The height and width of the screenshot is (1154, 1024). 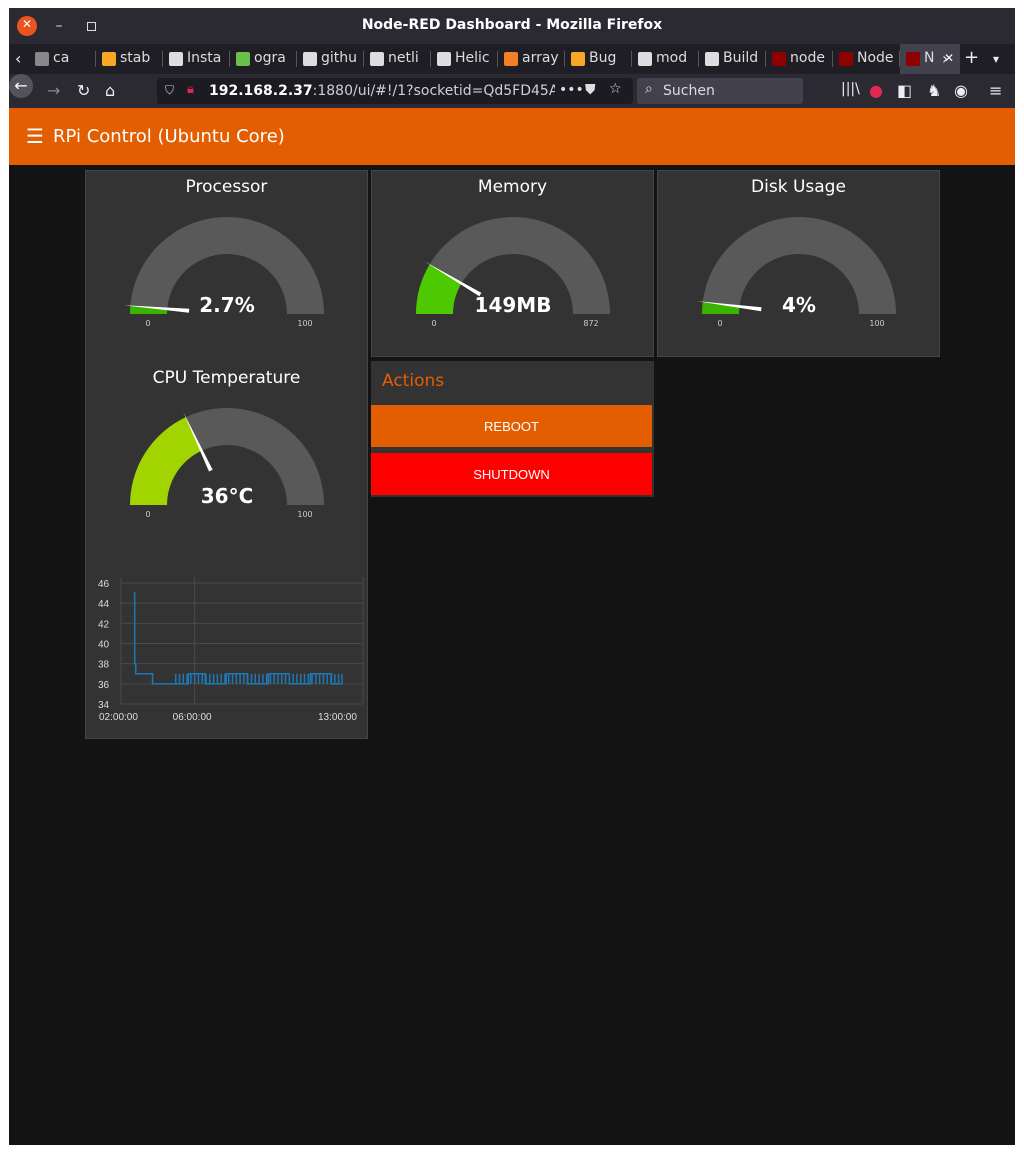 I want to click on tab-label: N, so click(x=929, y=58).